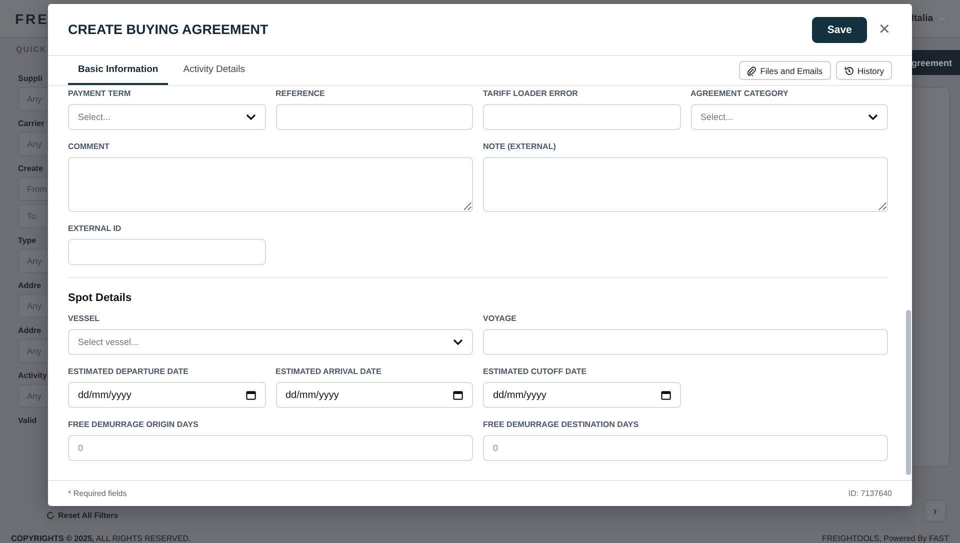 The image size is (960, 543). What do you see at coordinates (301, 93) in the screenshot?
I see `field-label: REFERENCE` at bounding box center [301, 93].